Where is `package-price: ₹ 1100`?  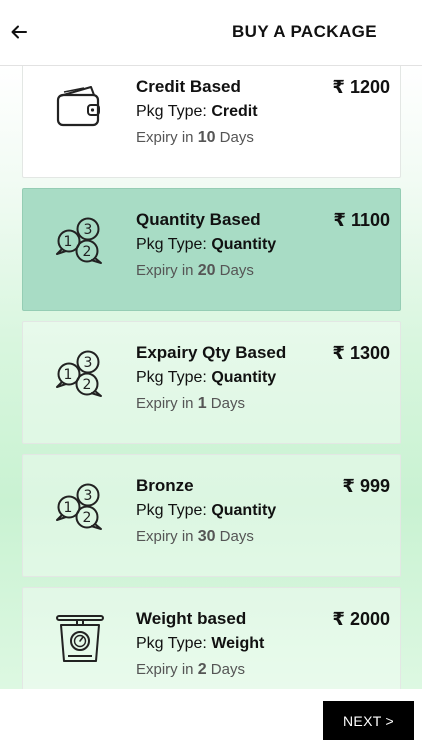
package-price: ₹ 1100 is located at coordinates (361, 220).